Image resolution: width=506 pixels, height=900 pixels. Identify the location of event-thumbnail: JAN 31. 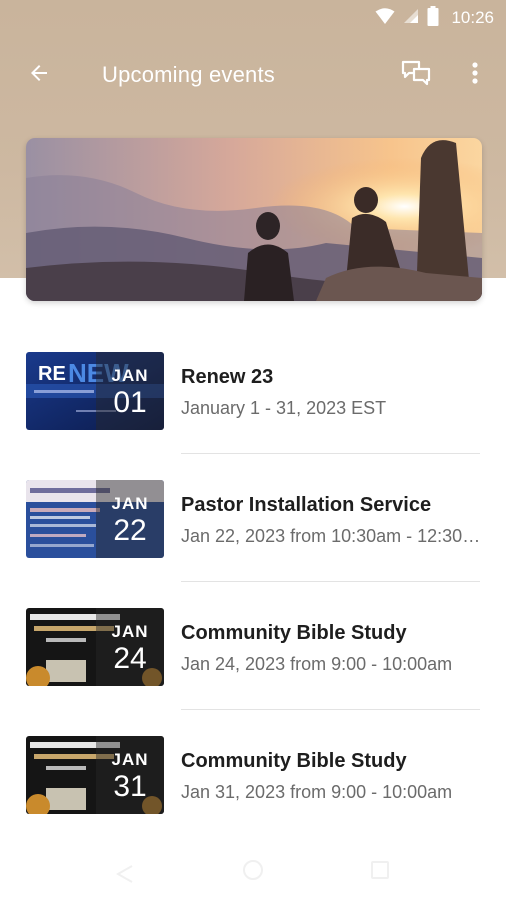
(95, 775).